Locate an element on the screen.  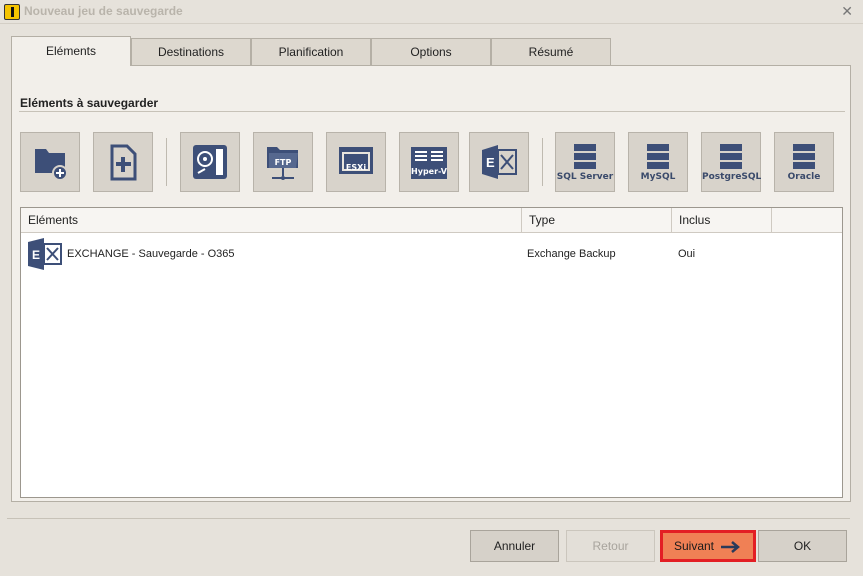
postgresql-button: PostgreSQL is located at coordinates (731, 162).